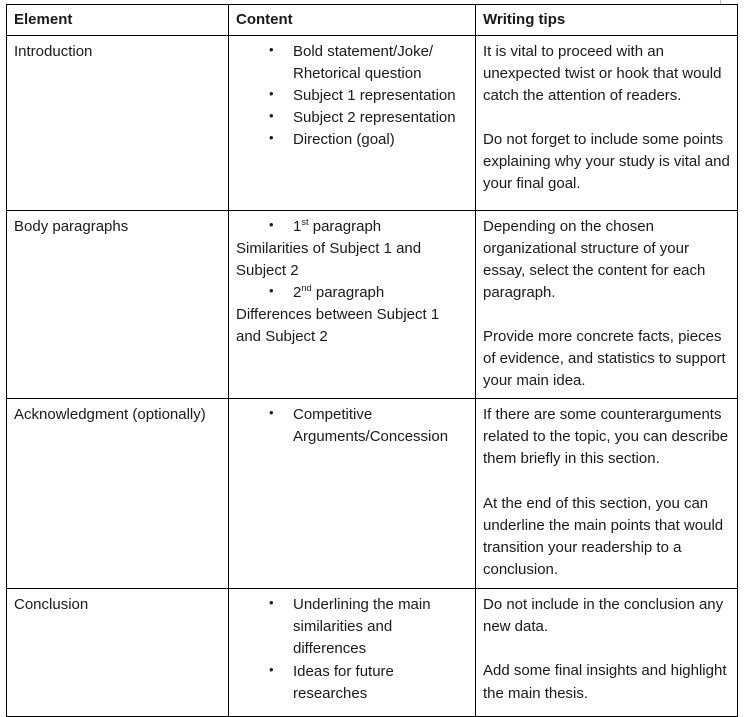  Describe the element at coordinates (606, 20) in the screenshot. I see `column-header-writing-tips: Writing tips` at that location.